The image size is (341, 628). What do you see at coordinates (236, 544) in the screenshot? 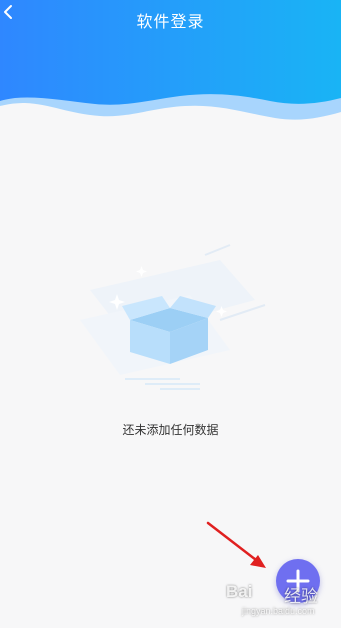
I see `red-arrow-annotation` at bounding box center [236, 544].